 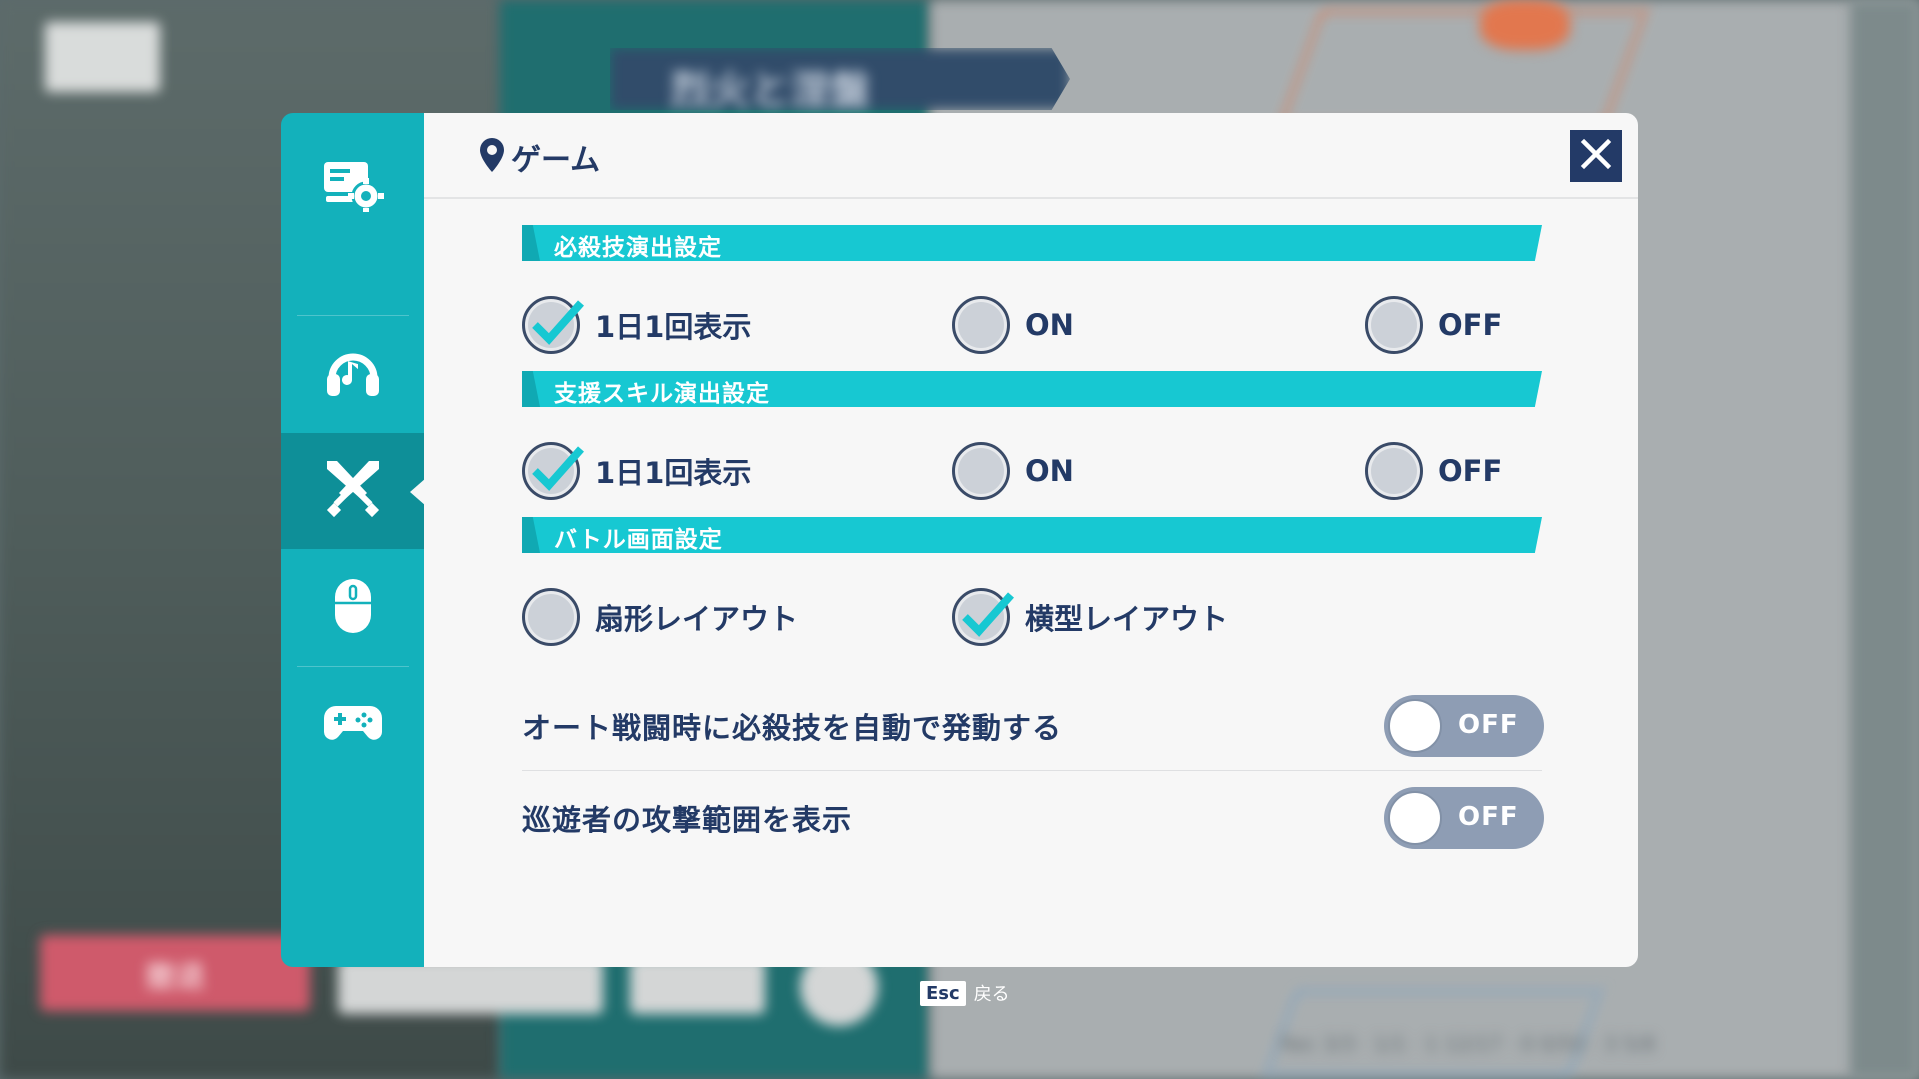 I want to click on ultimate-option-off: OFF, so click(x=1433, y=325).